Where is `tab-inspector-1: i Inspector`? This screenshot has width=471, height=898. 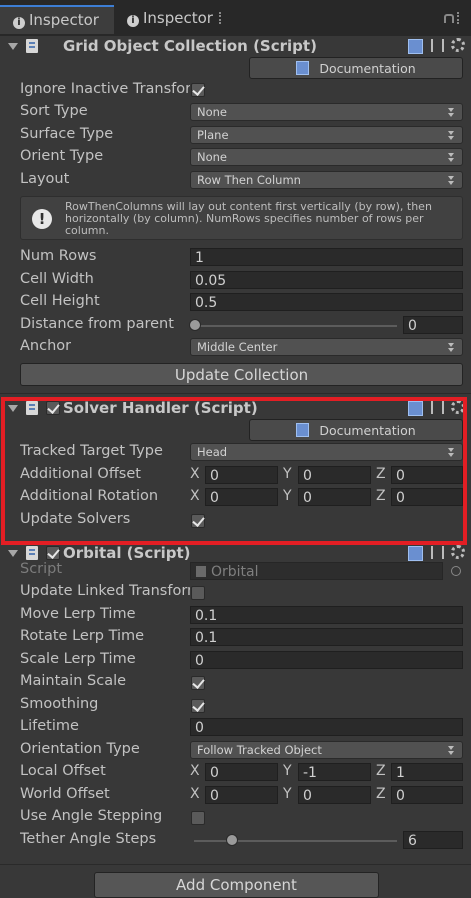
tab-inspector-1: i Inspector is located at coordinates (57, 19).